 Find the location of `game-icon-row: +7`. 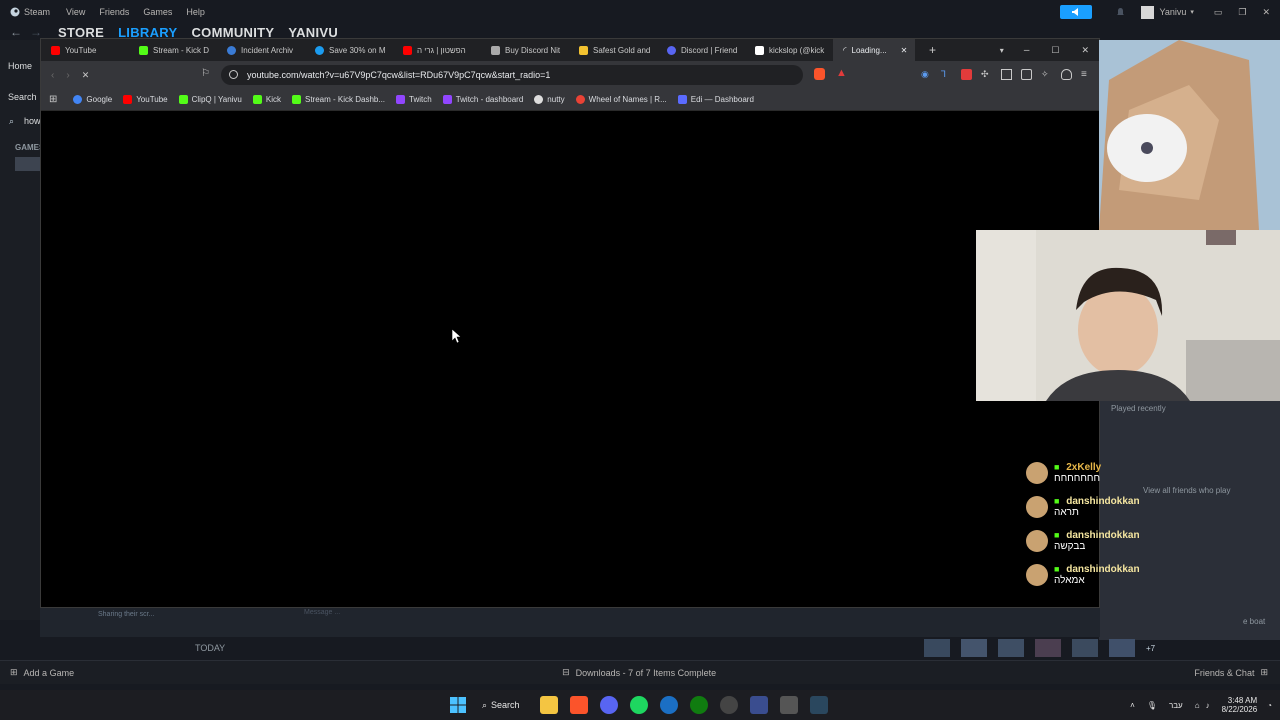

game-icon-row: +7 is located at coordinates (1055, 648).